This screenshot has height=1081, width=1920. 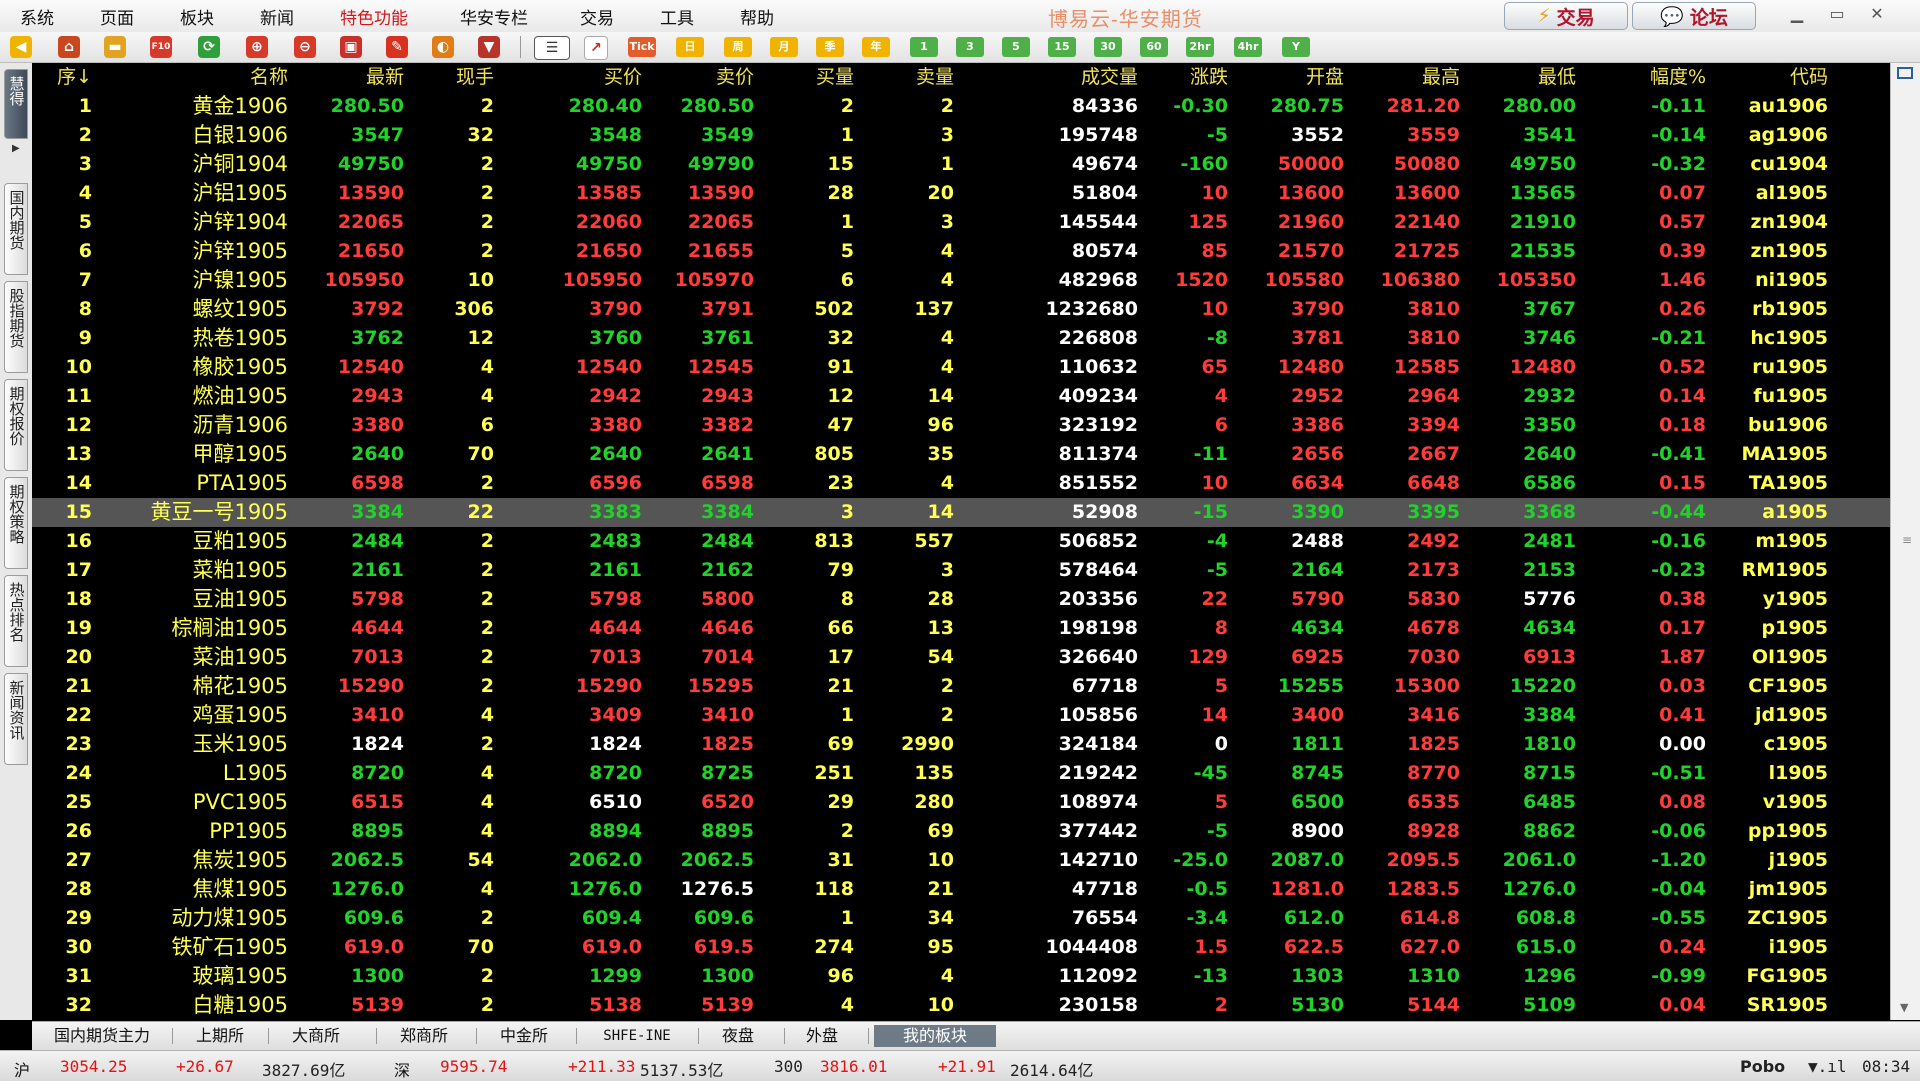 I want to click on tab-night-session: 夜盘, so click(x=738, y=1036).